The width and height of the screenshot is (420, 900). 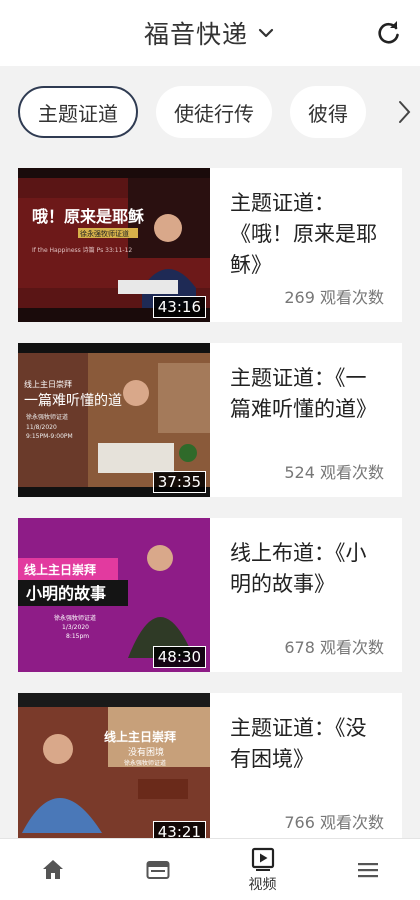 What do you see at coordinates (262, 884) in the screenshot?
I see `nav-video-label: 视频` at bounding box center [262, 884].